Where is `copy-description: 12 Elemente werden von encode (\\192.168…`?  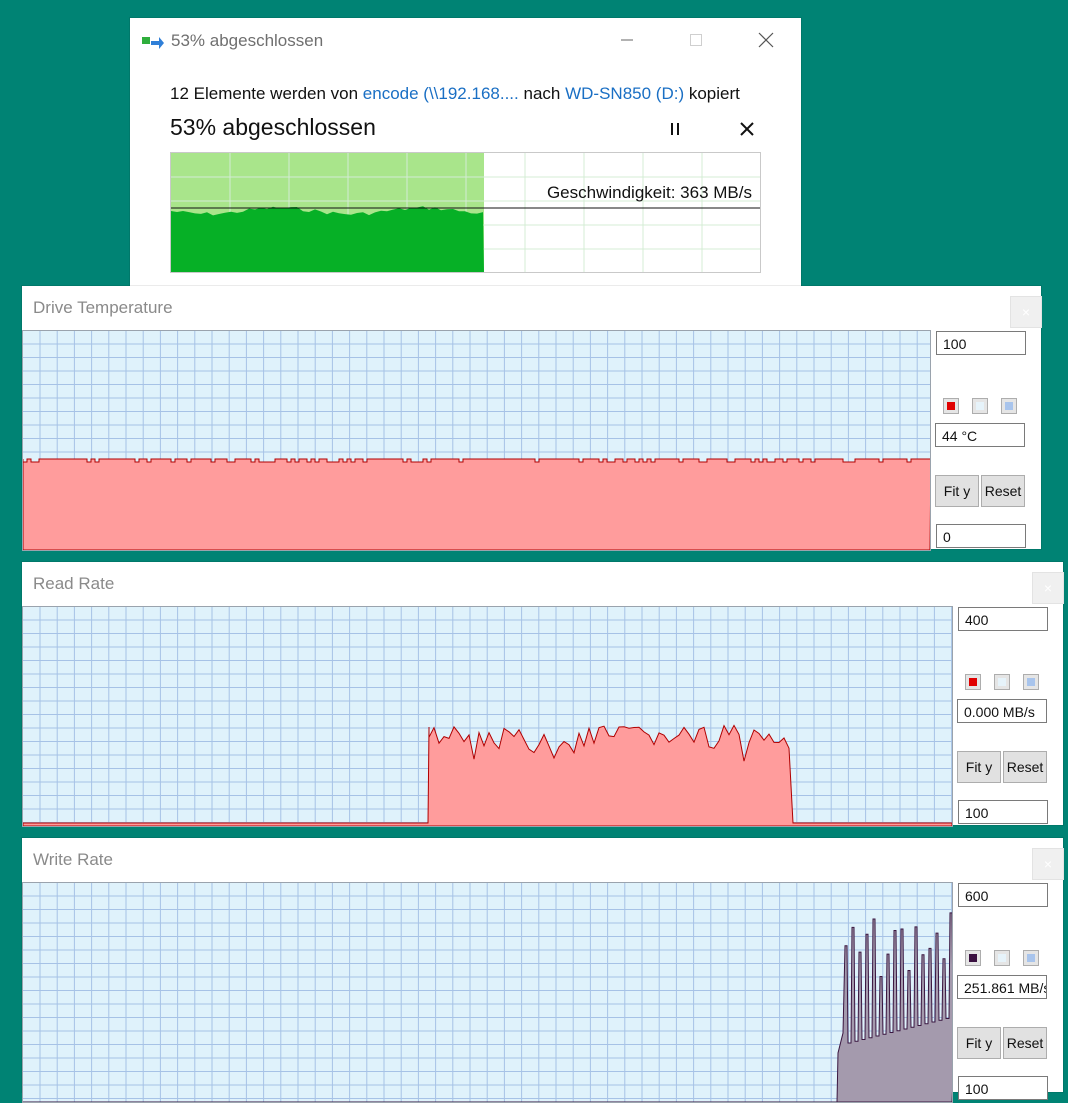 copy-description: 12 Elemente werden von encode (\\192.168… is located at coordinates (455, 94).